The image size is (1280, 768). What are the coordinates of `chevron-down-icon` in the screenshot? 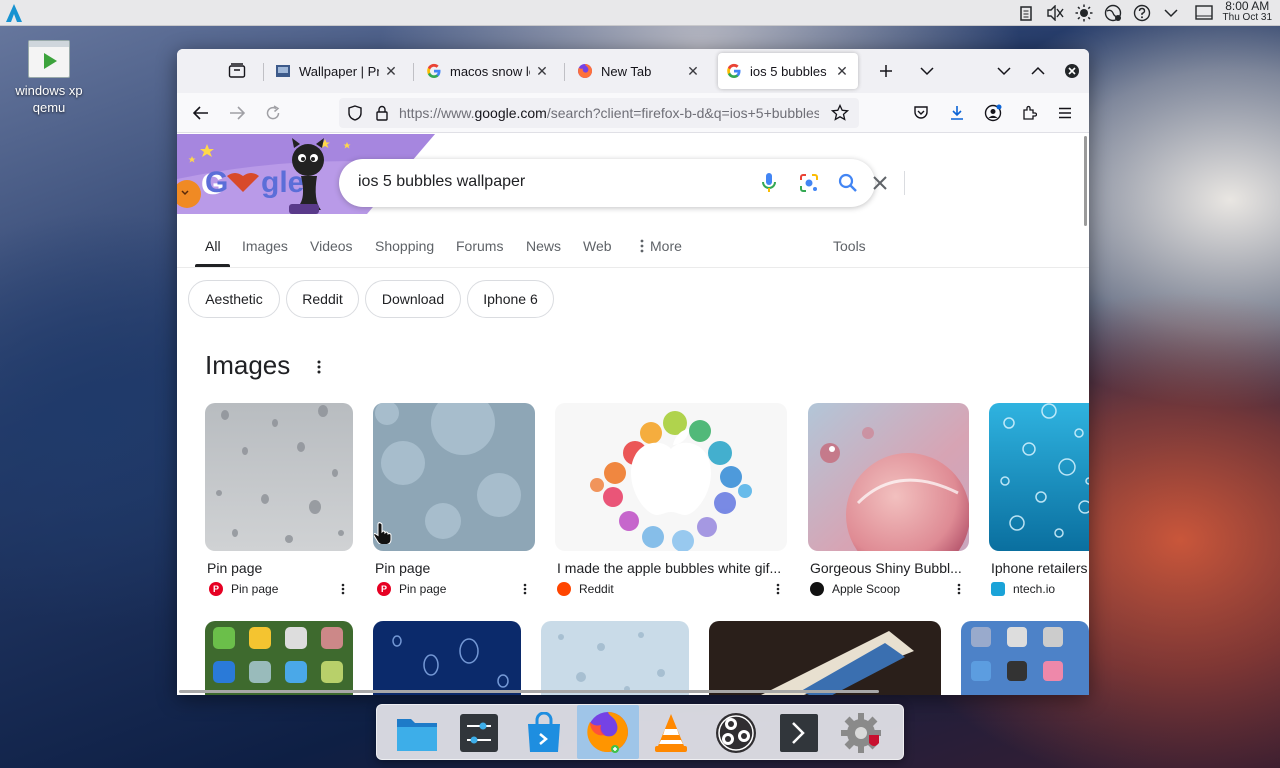 It's located at (1171, 13).